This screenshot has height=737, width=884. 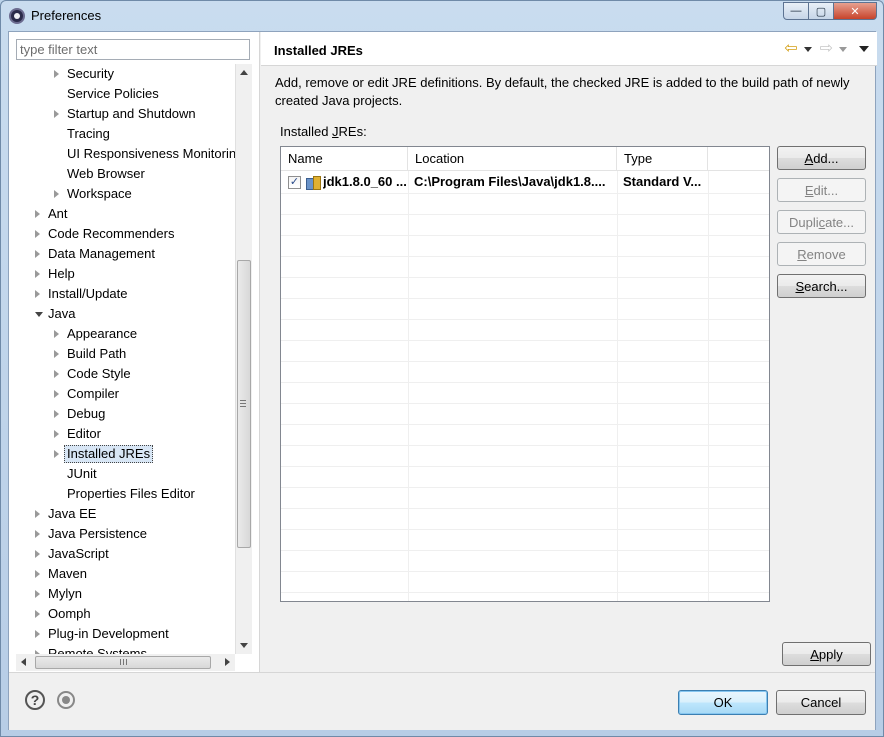 What do you see at coordinates (244, 72) in the screenshot?
I see `scroll-up-icon` at bounding box center [244, 72].